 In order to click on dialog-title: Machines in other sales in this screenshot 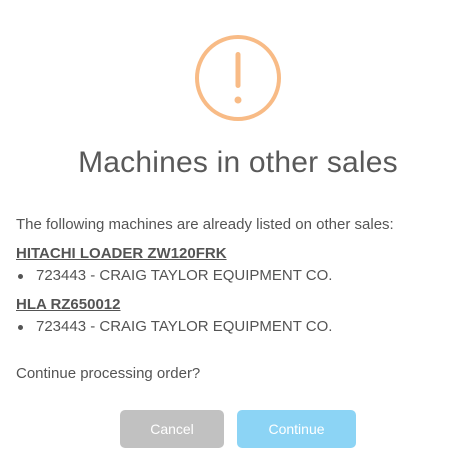, I will do `click(238, 162)`.